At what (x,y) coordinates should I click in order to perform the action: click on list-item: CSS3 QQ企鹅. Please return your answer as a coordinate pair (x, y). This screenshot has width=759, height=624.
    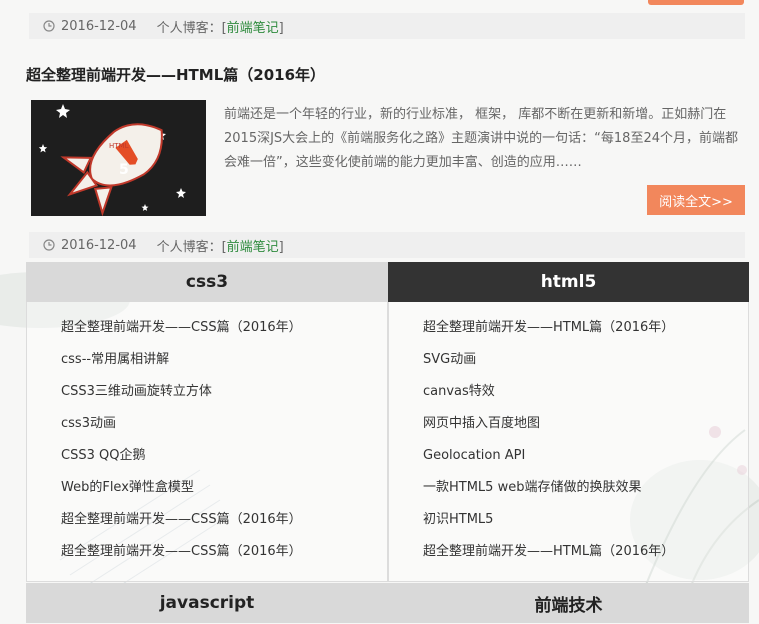
    Looking at the image, I should click on (224, 458).